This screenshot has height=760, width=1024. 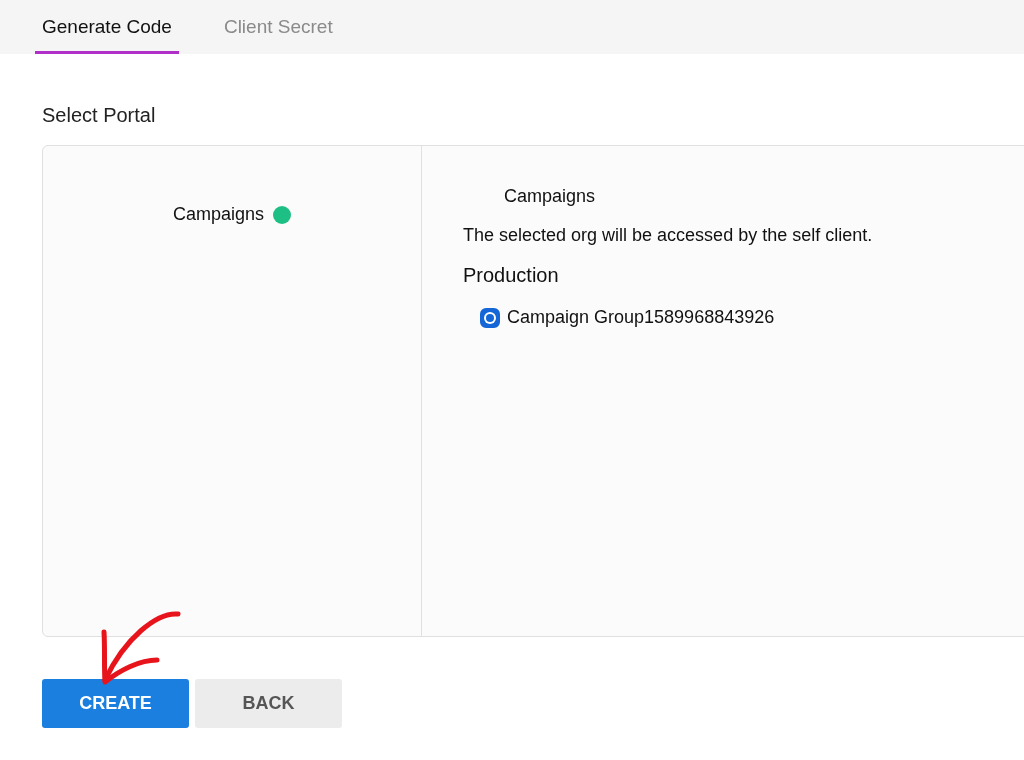 I want to click on description-text: The selected org will be accessed by the self client., so click(x=668, y=235).